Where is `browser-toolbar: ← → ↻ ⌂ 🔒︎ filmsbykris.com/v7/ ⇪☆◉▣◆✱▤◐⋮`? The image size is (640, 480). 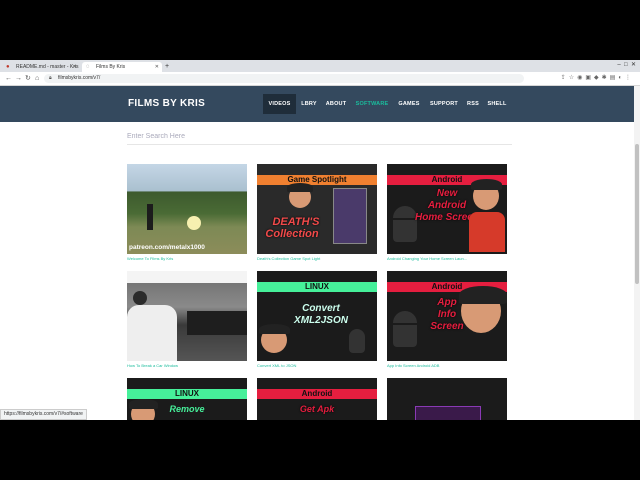 browser-toolbar: ← → ↻ ⌂ 🔒︎ filmsbykris.com/v7/ ⇪☆◉▣◆✱▤◐⋮ is located at coordinates (320, 79).